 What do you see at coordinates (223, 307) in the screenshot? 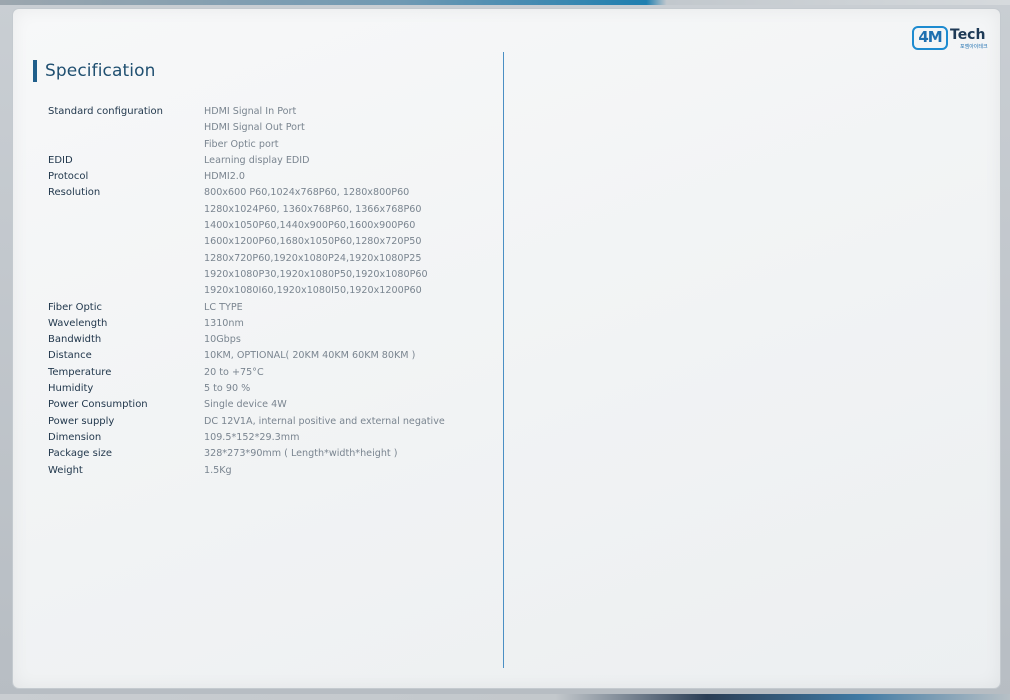
I see `spec-value: LC TYPE` at bounding box center [223, 307].